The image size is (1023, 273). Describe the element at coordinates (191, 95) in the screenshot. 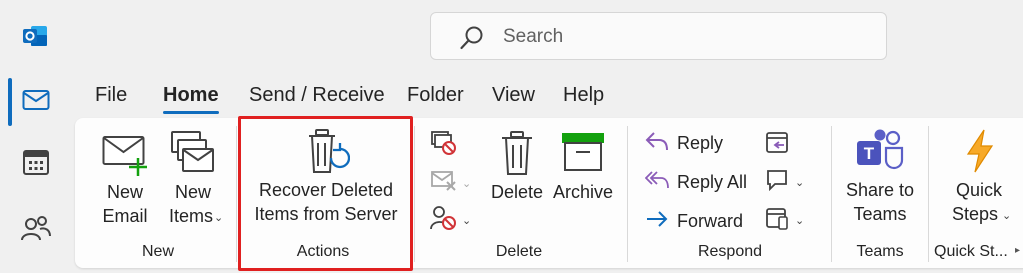

I see `tab-home: Home` at that location.